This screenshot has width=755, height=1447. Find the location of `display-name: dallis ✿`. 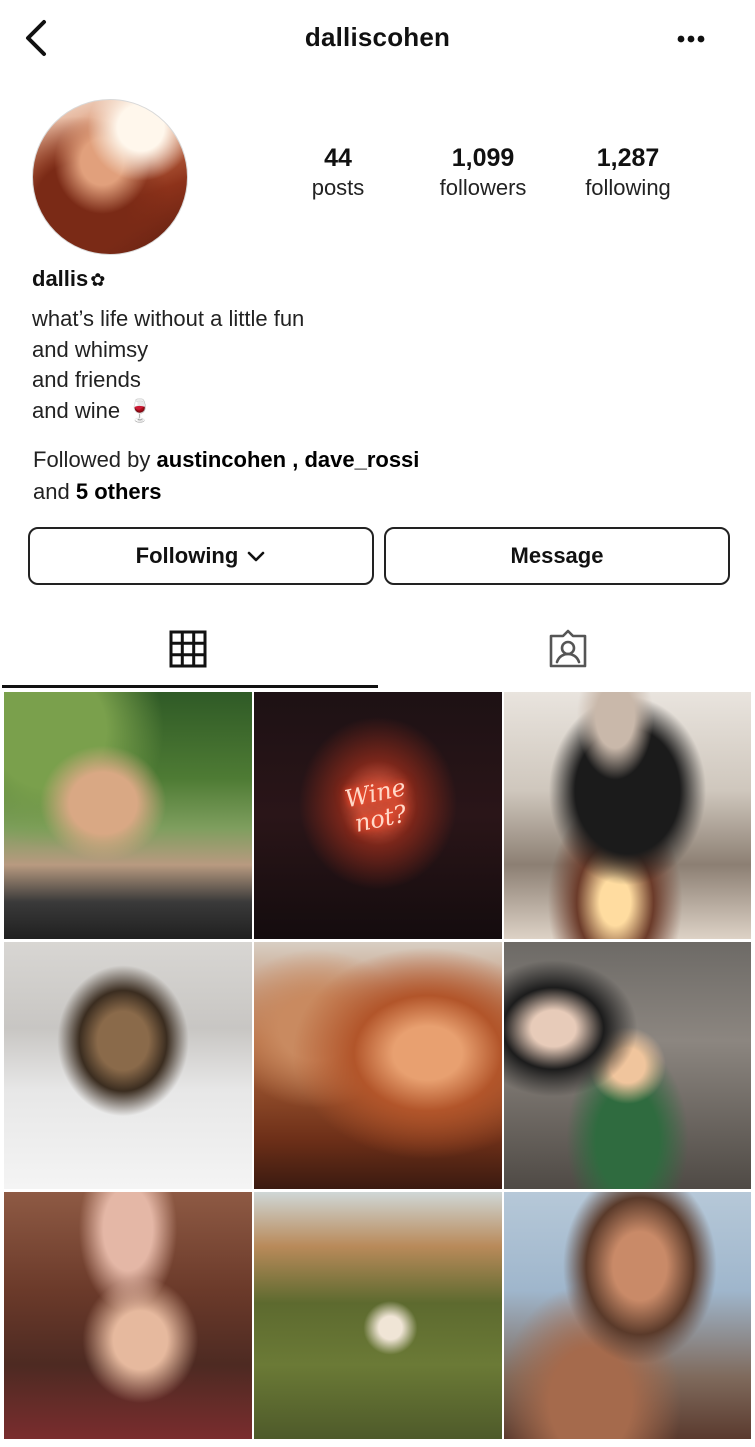

display-name: dallis ✿ is located at coordinates (68, 279).